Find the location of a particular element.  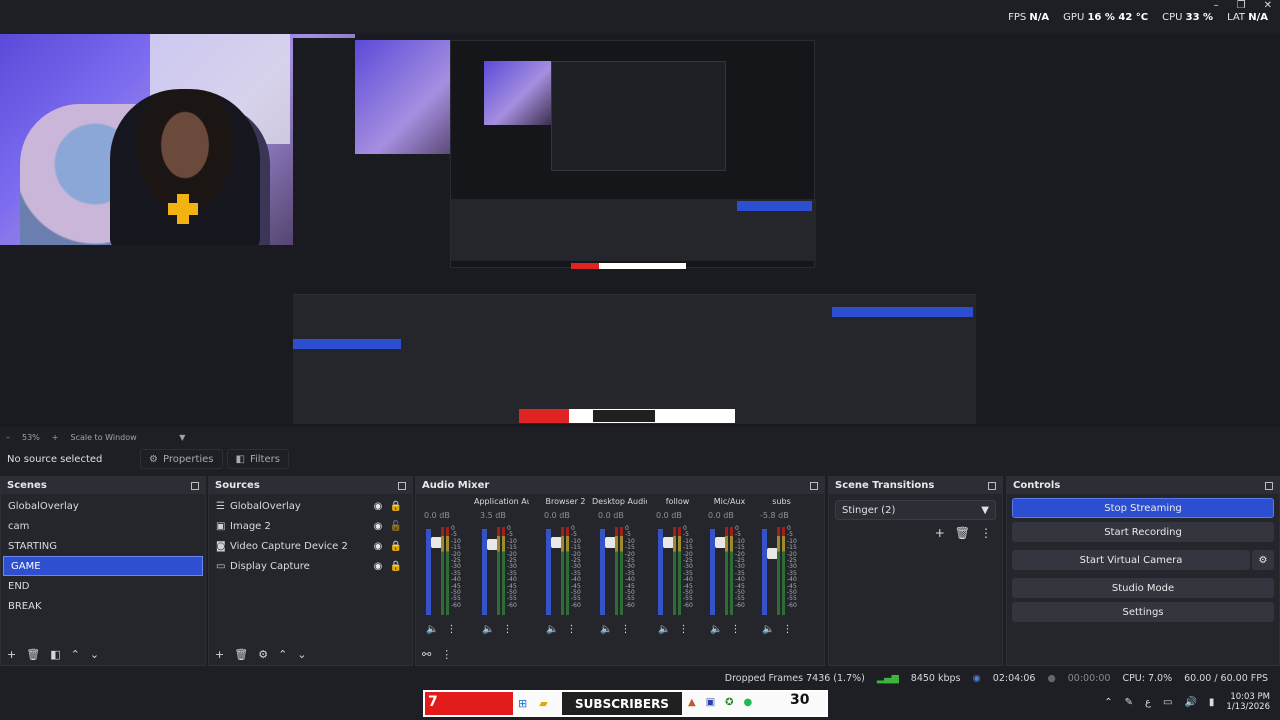

unlock-icon: 🔓 is located at coordinates (396, 526).